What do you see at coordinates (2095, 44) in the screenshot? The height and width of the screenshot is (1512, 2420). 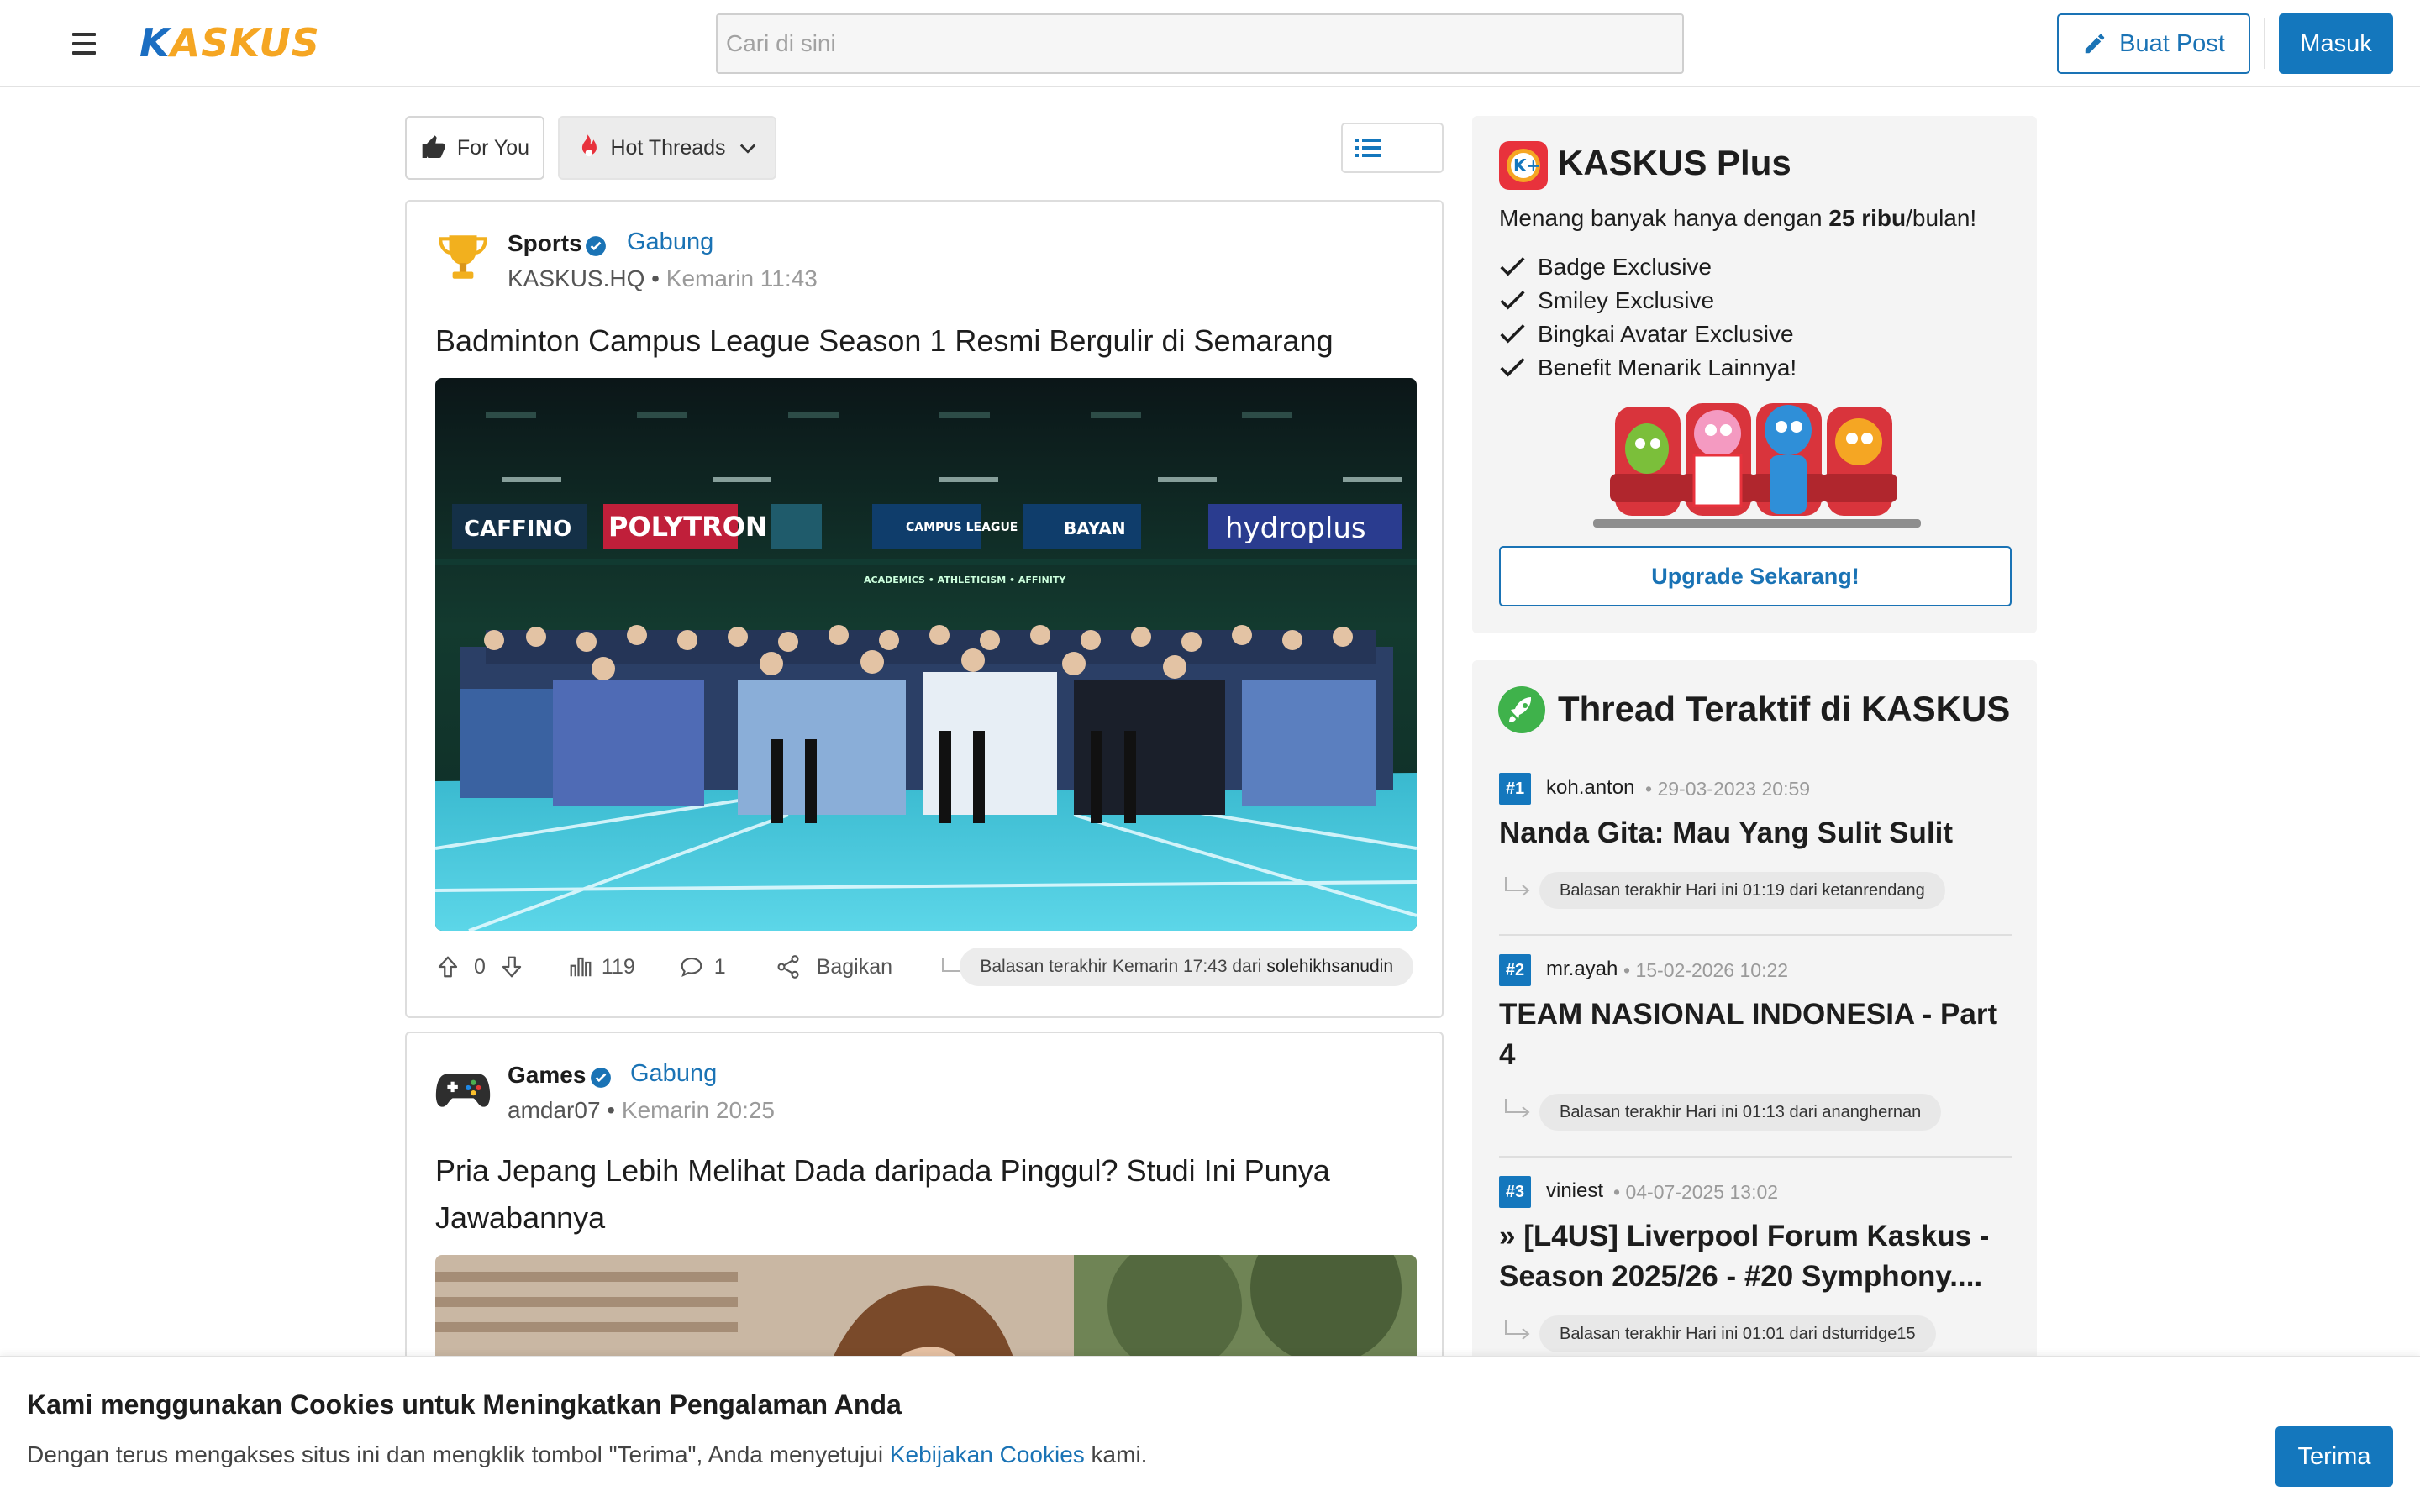 I see `pencil-icon` at bounding box center [2095, 44].